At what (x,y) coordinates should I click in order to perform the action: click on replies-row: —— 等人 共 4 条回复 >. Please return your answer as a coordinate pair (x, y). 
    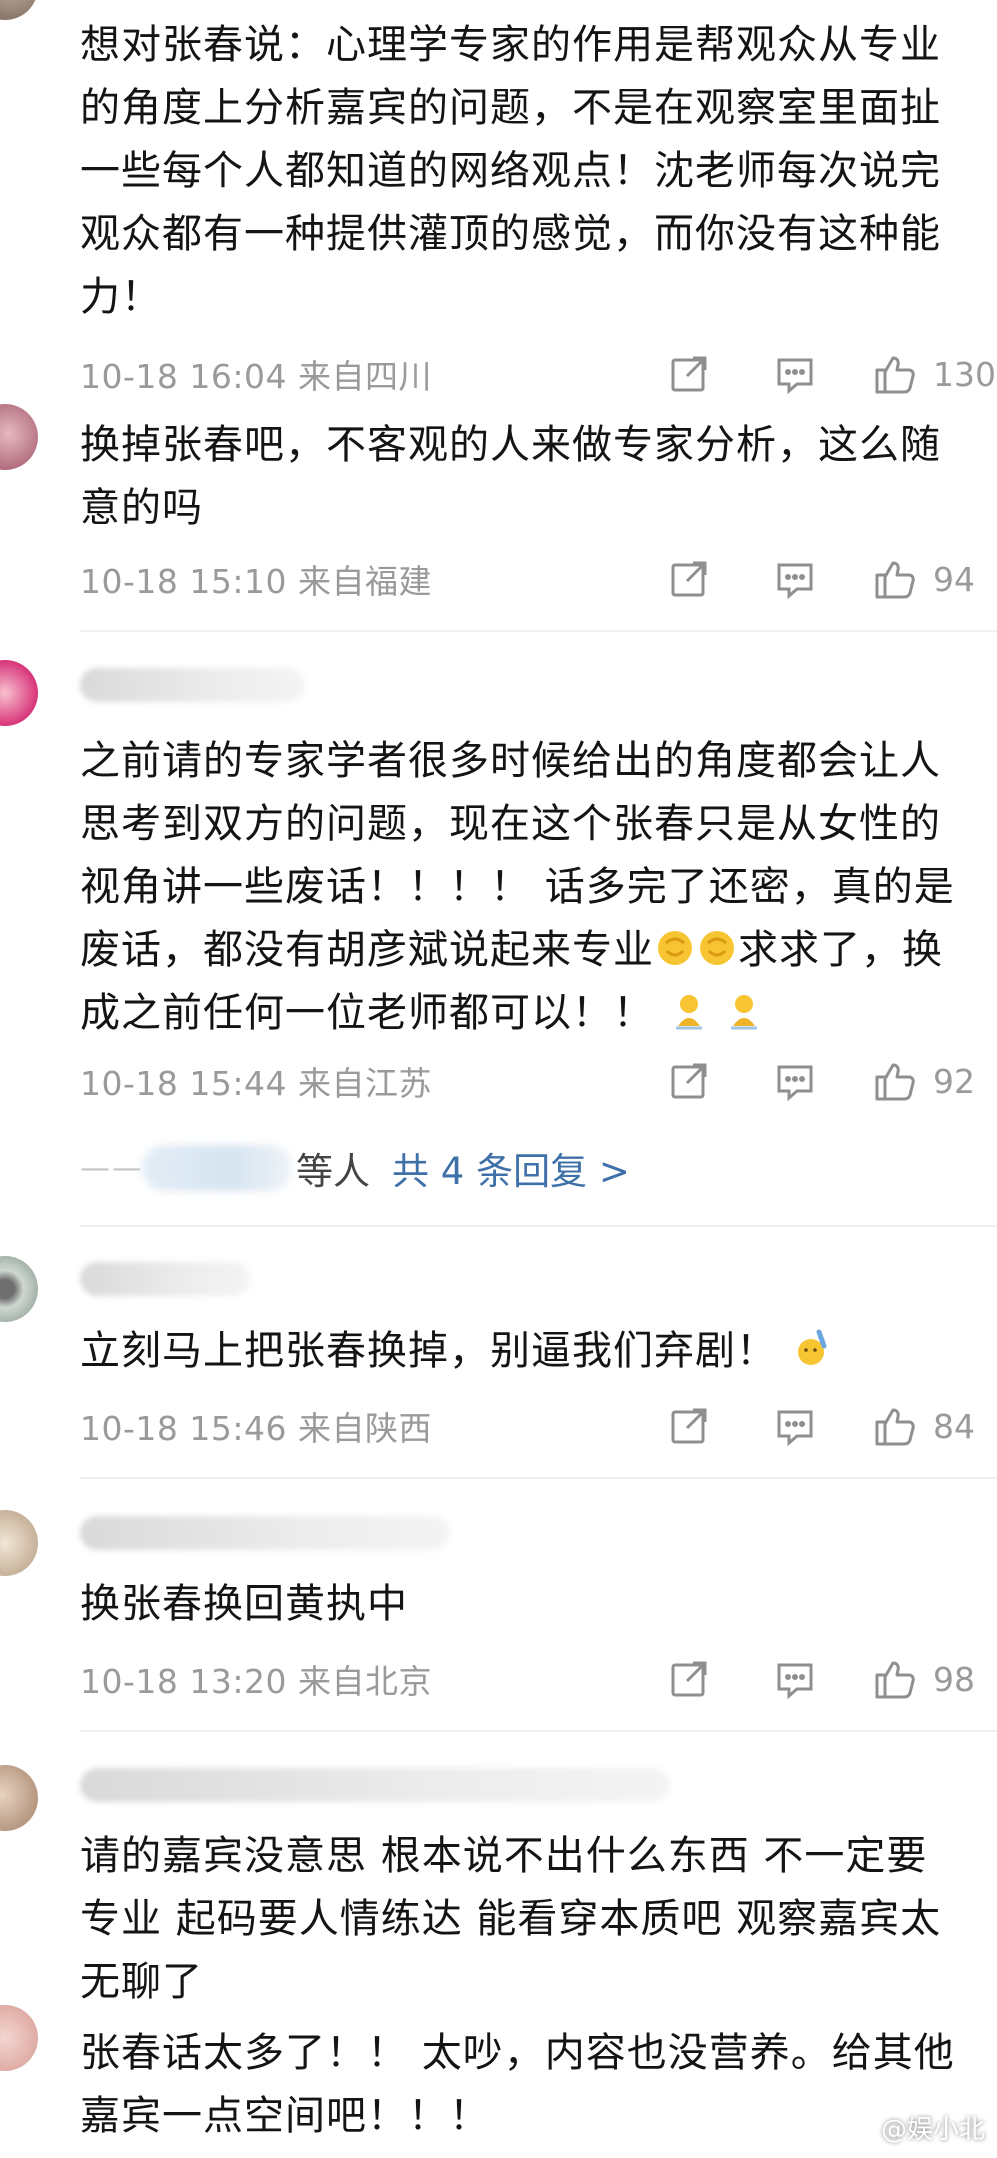
    Looking at the image, I should click on (355, 1168).